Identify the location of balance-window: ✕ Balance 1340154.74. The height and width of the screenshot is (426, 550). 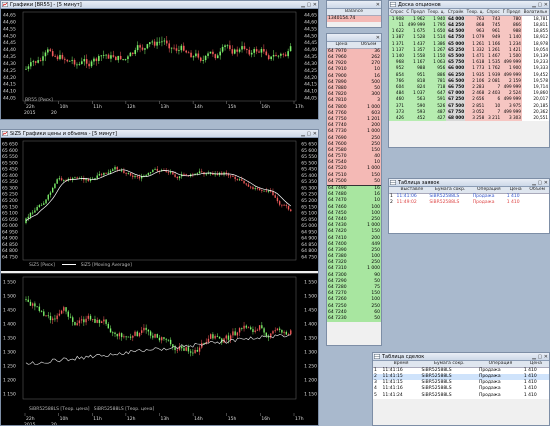
(354, 14).